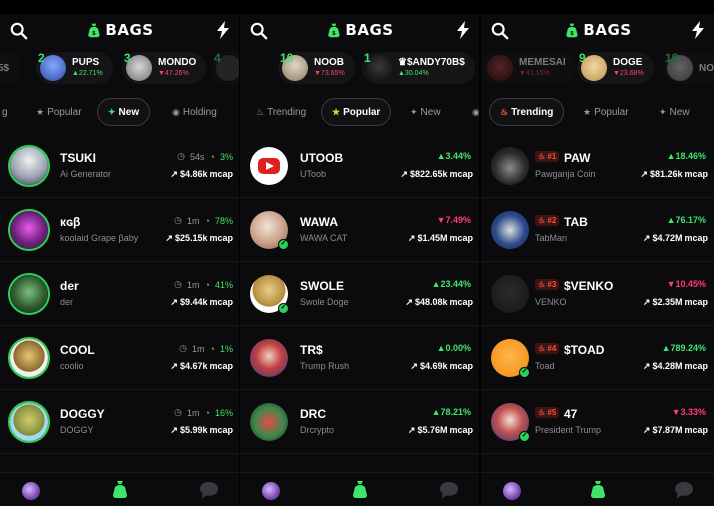  I want to click on ticker-name: MEMESAI, so click(542, 62).